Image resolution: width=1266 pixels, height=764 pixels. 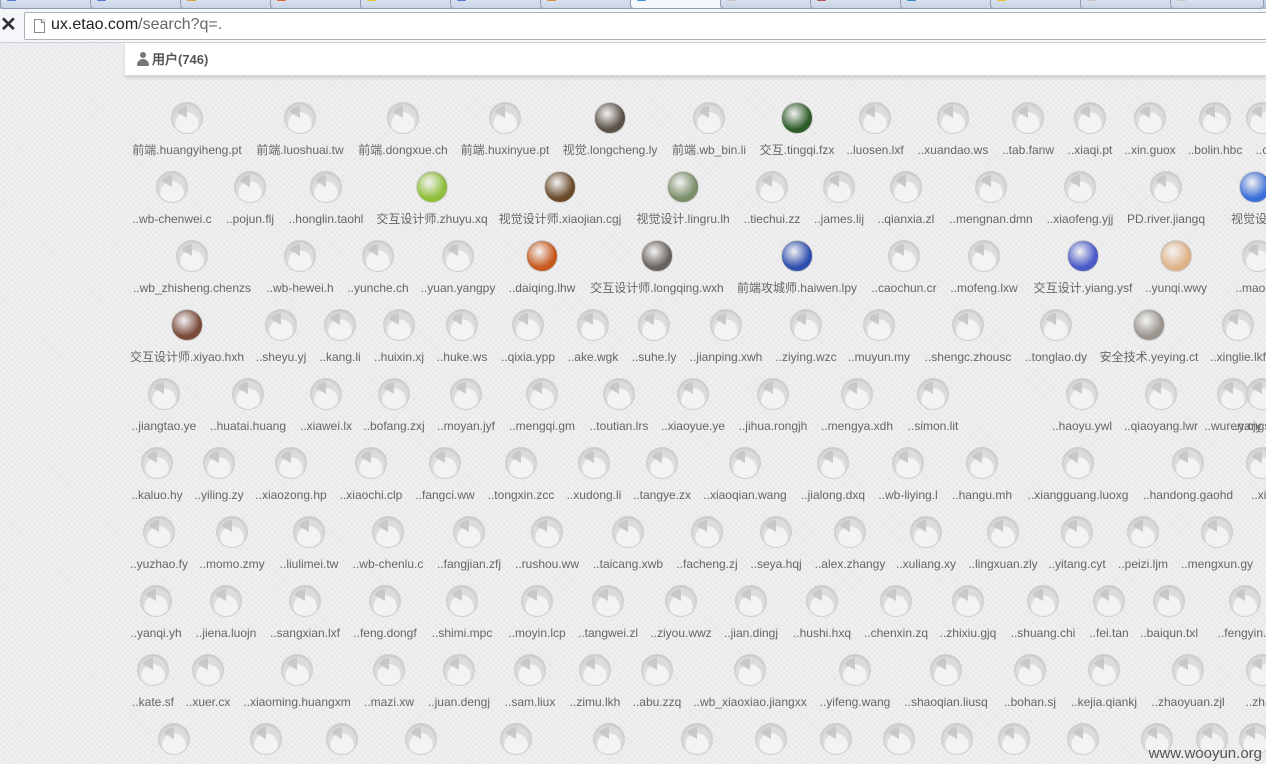 What do you see at coordinates (1224, 474) in the screenshot?
I see `user-card: ..xia` at bounding box center [1224, 474].